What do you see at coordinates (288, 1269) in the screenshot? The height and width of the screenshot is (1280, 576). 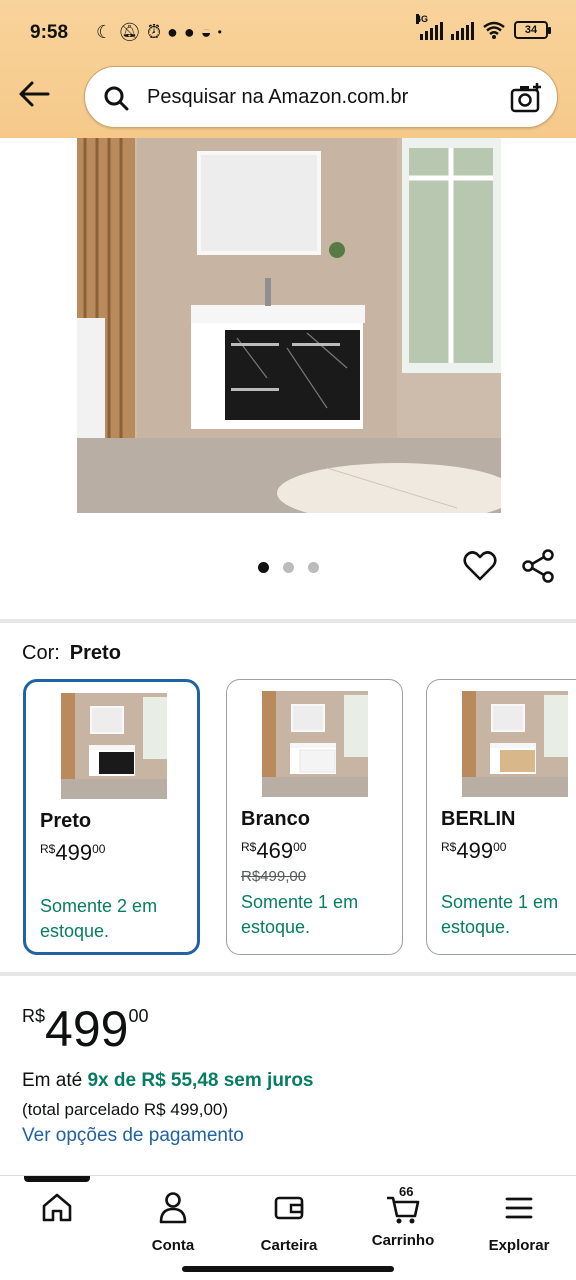 I see `gesture-bar` at bounding box center [288, 1269].